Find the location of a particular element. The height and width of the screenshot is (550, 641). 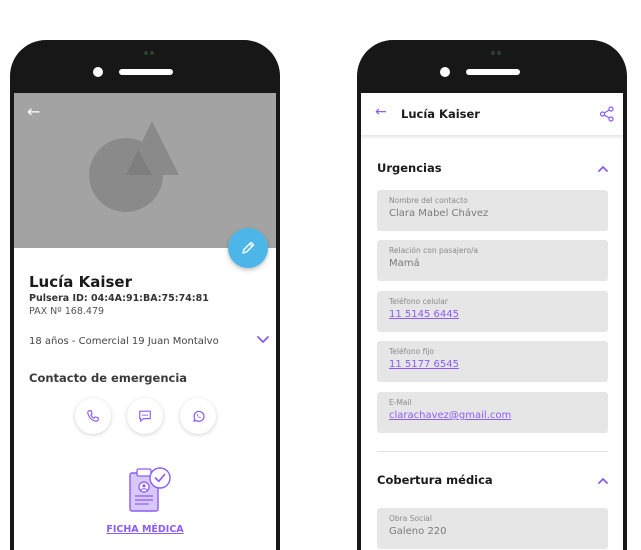

profile-photo-placeholder: ← is located at coordinates (145, 170).